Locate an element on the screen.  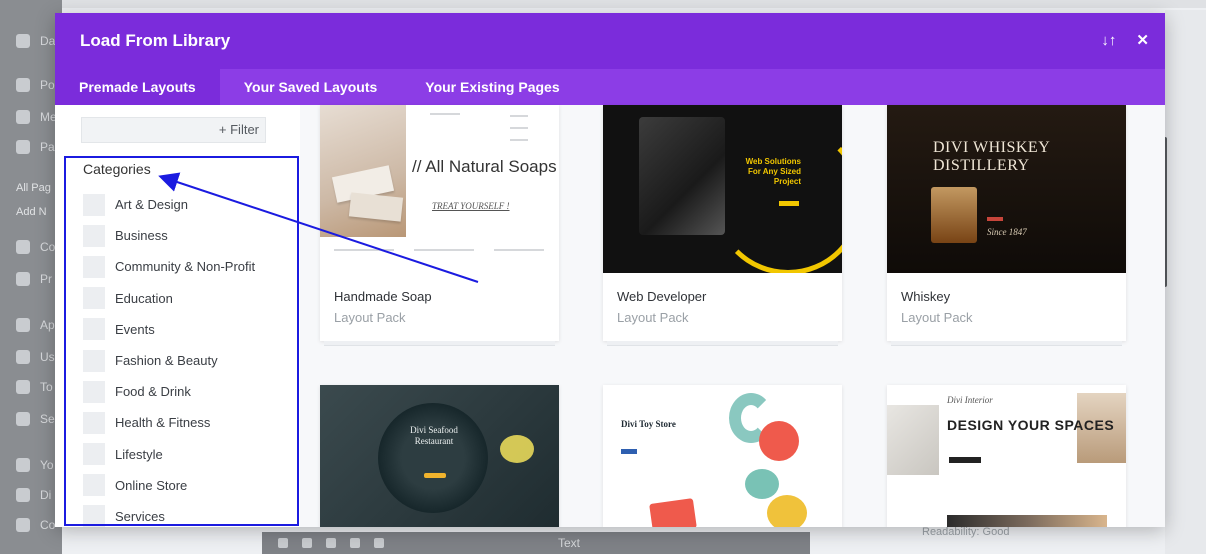
power-icon is located at coordinates (355, 543).